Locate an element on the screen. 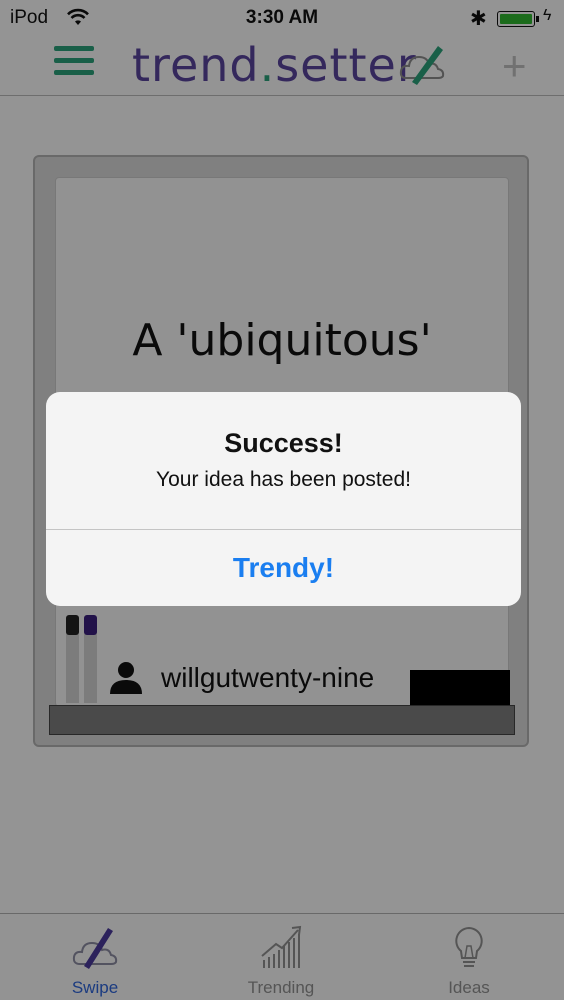 This screenshot has height=1000, width=564. trendy-button: Trendy! is located at coordinates (283, 568).